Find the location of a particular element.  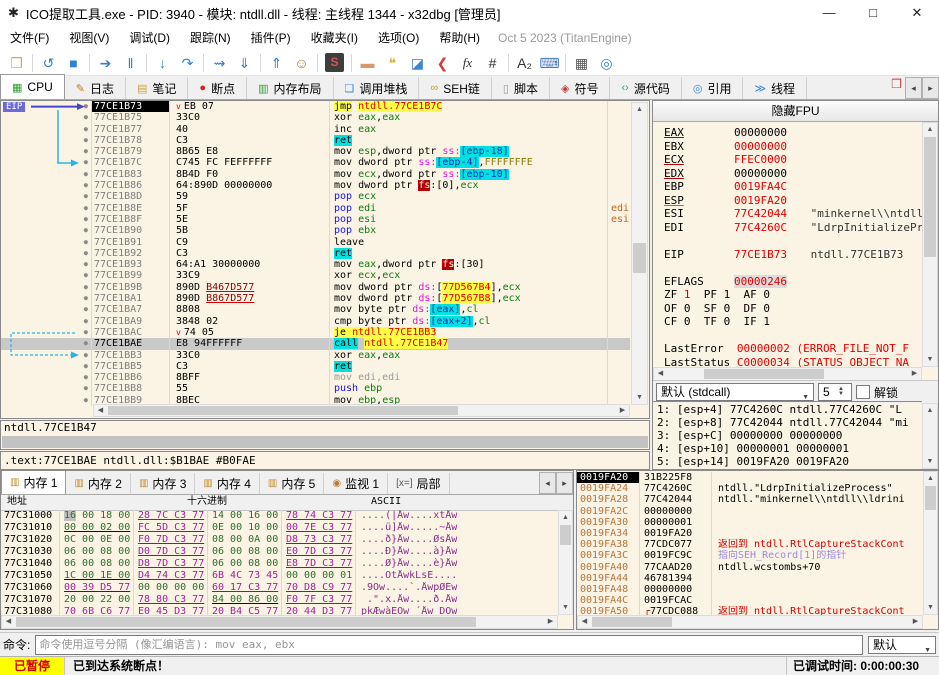

register-row: EDX 00000000 is located at coordinates (793, 174).